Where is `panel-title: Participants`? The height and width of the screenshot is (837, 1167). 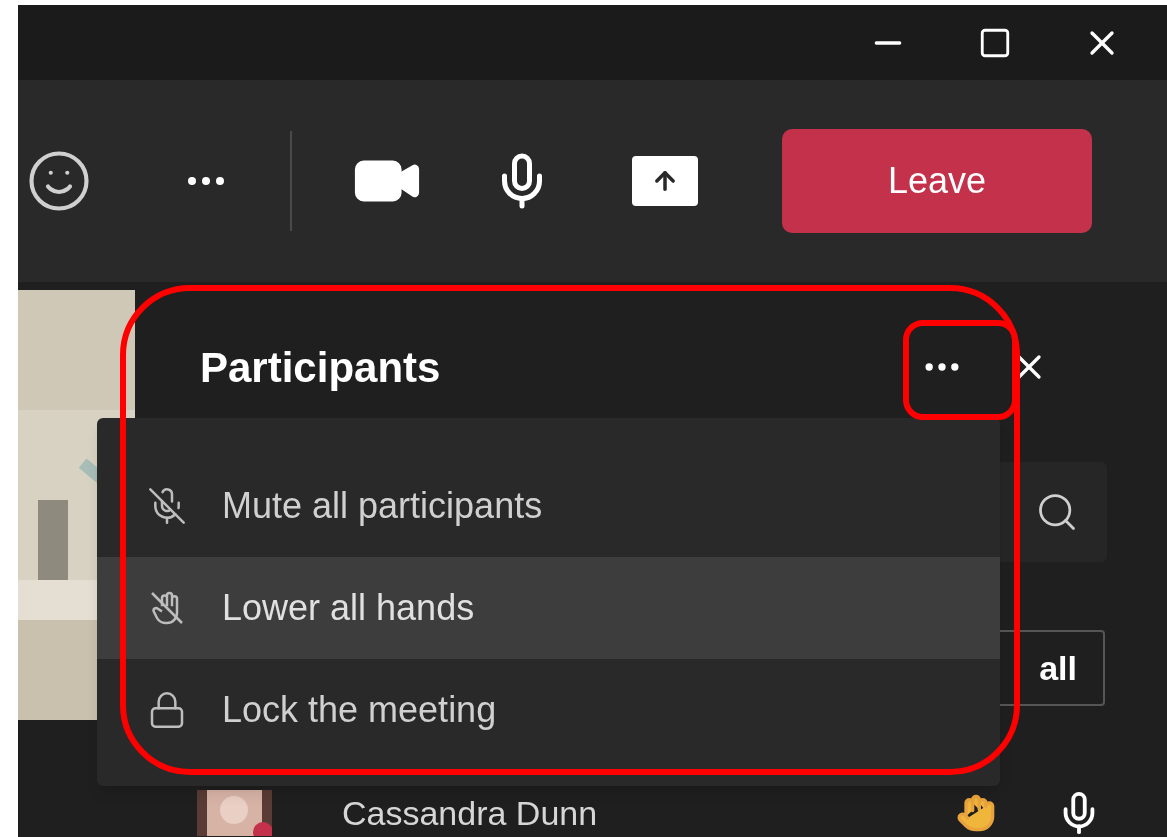
panel-title: Participants is located at coordinates (320, 367).